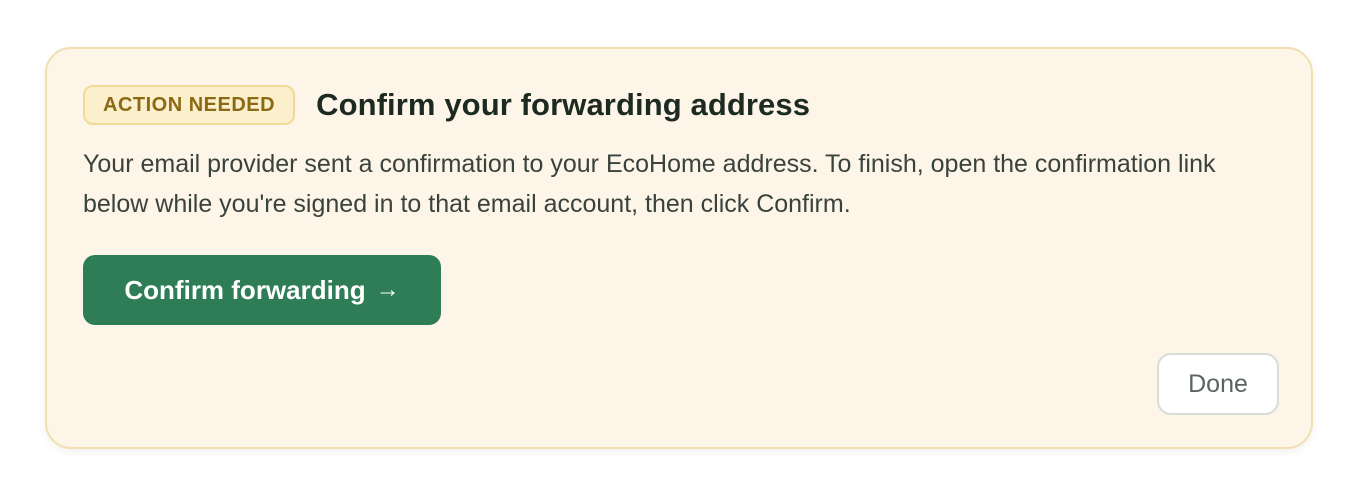 This screenshot has height=498, width=1360. I want to click on done-label: Done, so click(1218, 383).